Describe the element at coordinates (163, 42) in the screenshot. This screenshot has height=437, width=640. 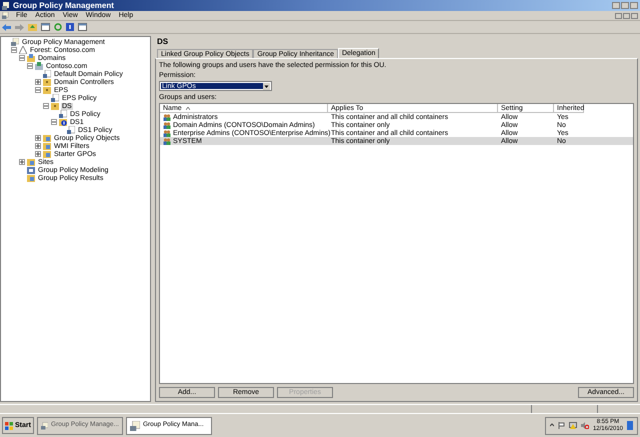
I see `pane-title: DS` at that location.